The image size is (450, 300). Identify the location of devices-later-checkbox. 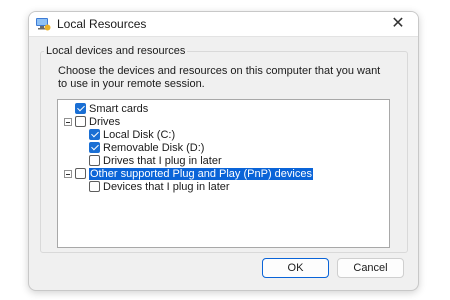
(94, 186).